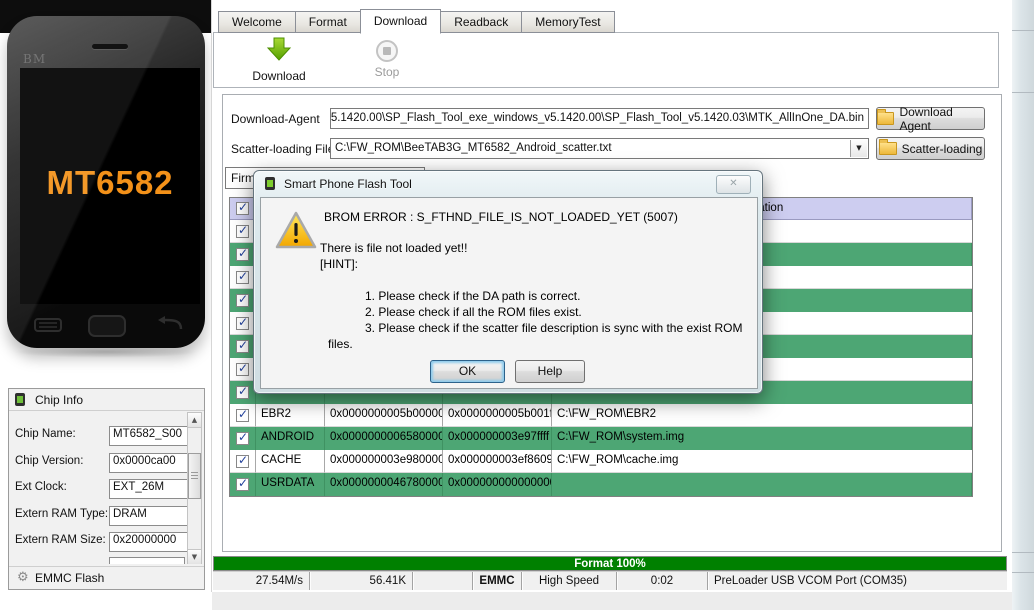 This screenshot has height=610, width=1034. Describe the element at coordinates (384, 438) in the screenshot. I see `cell-begin-address: 0x0000000006580000` at that location.